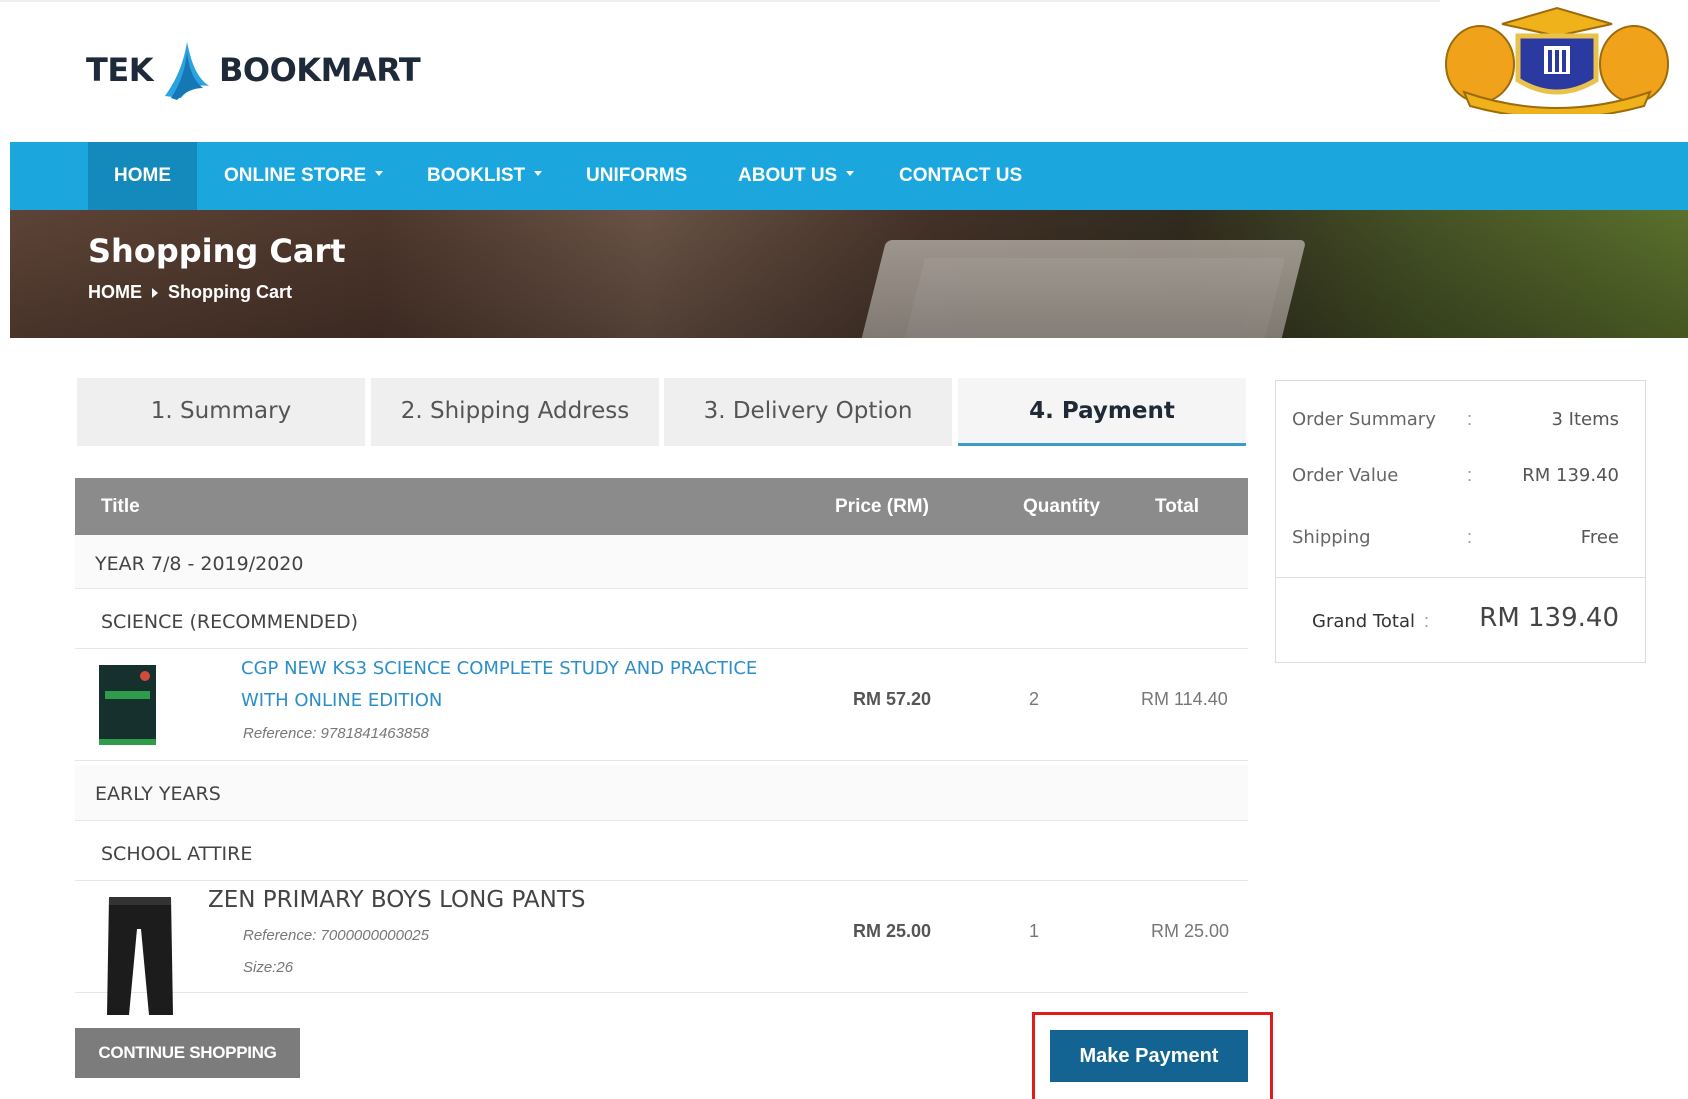 The width and height of the screenshot is (1688, 1099). I want to click on step-shipping-address: 2. Shipping Address, so click(515, 412).